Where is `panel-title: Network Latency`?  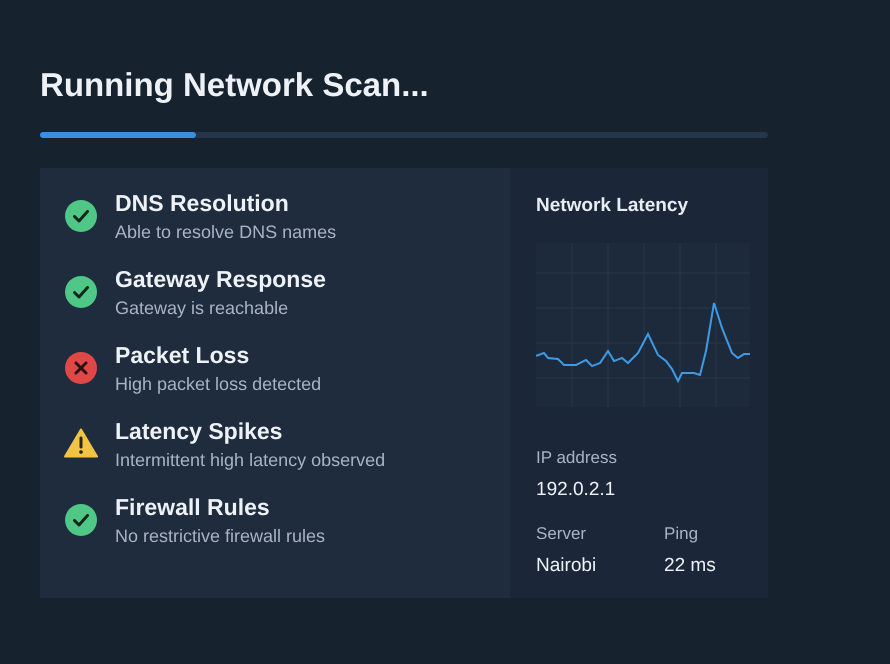
panel-title: Network Latency is located at coordinates (613, 206).